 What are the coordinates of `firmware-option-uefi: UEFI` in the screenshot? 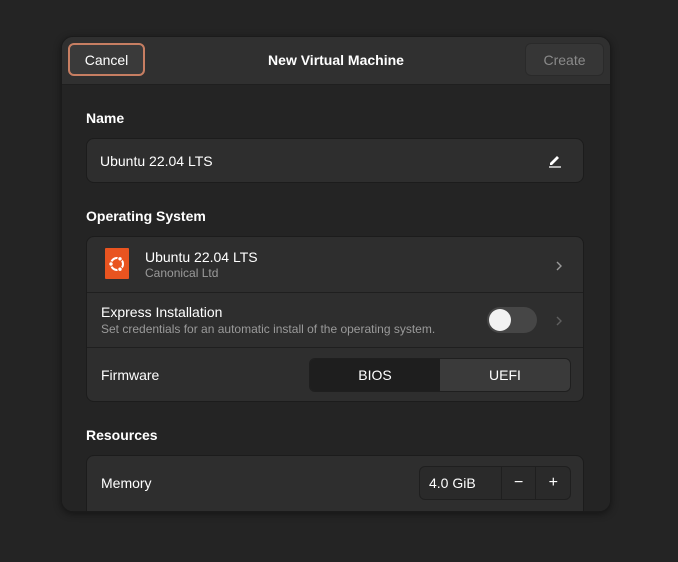 It's located at (505, 375).